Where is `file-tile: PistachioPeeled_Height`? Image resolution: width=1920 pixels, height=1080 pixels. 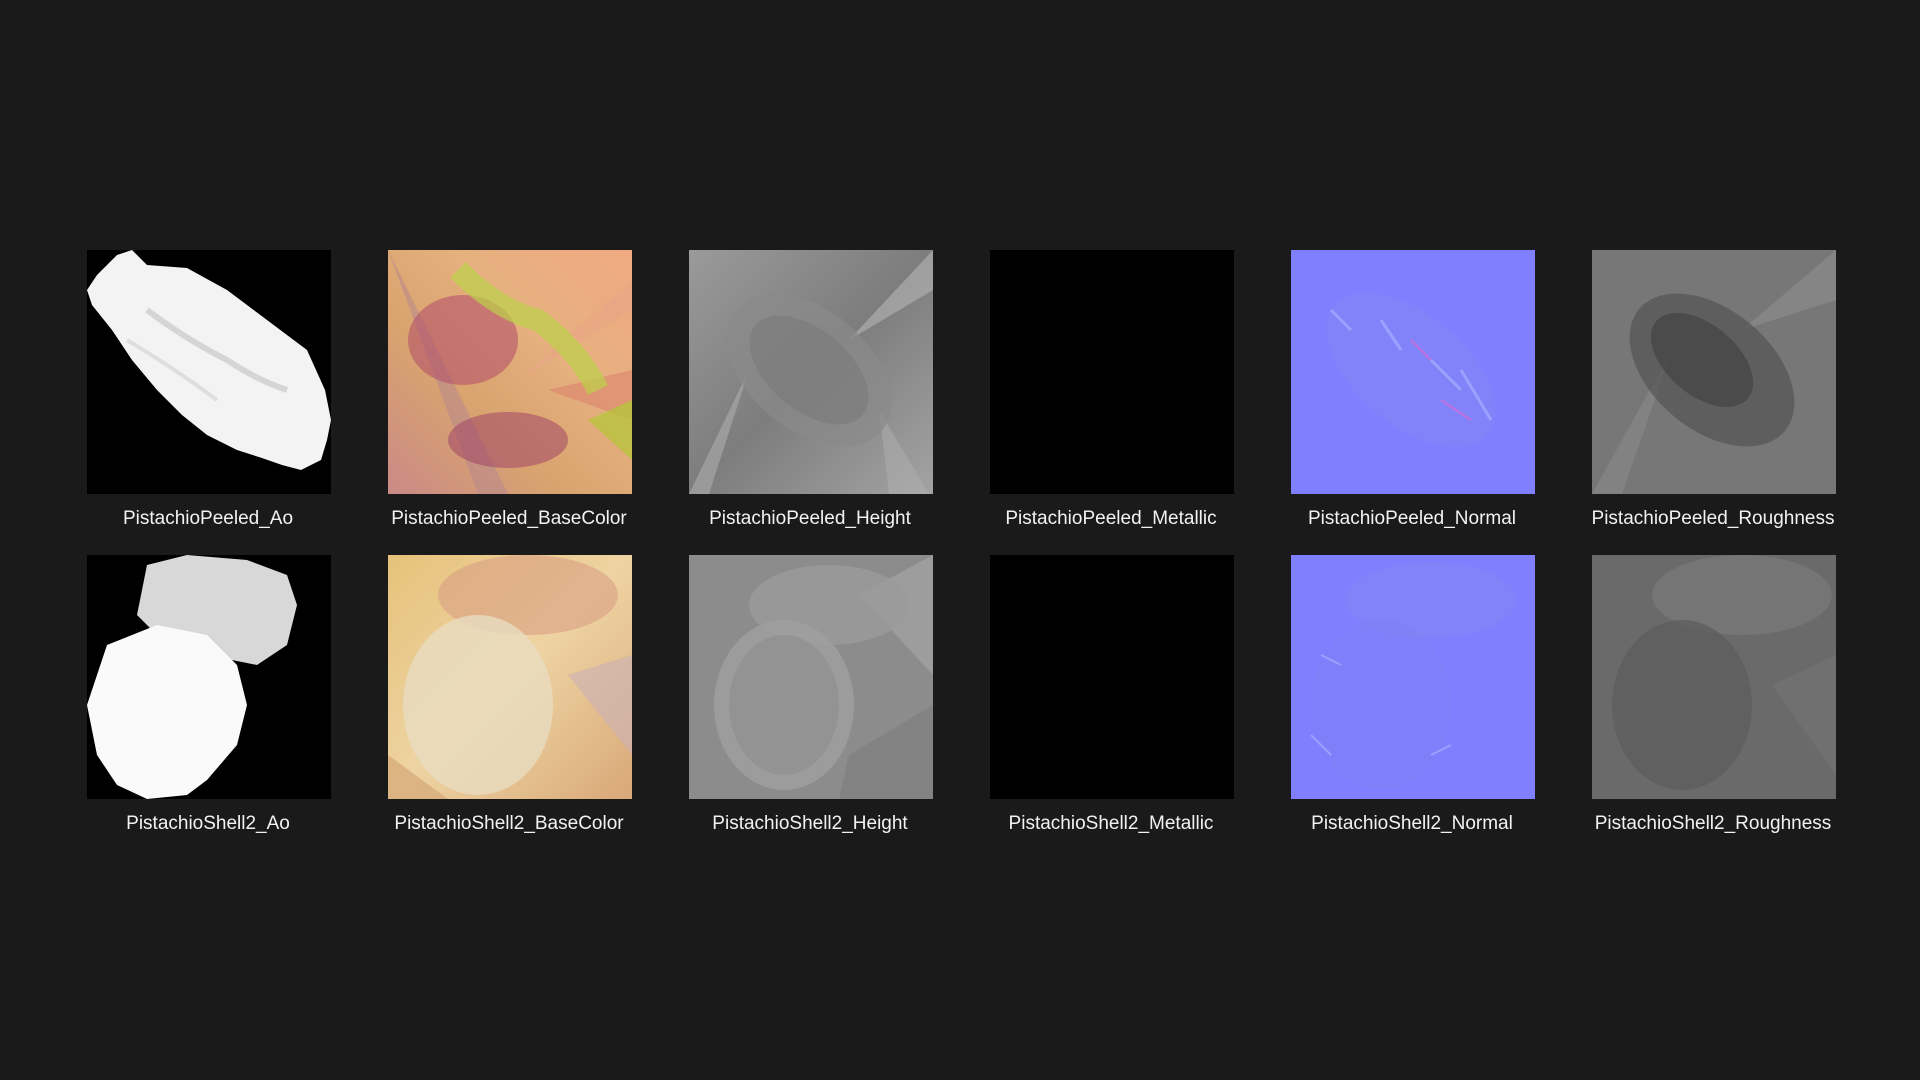 file-tile: PistachioPeeled_Height is located at coordinates (810, 391).